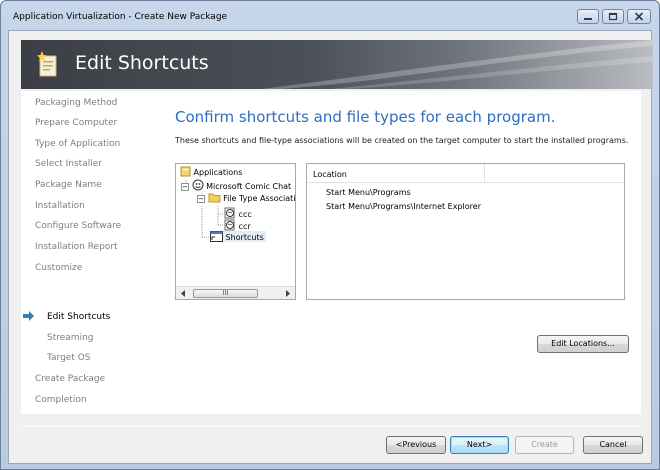  I want to click on nav-step-installation-report: Installation Report, so click(76, 247).